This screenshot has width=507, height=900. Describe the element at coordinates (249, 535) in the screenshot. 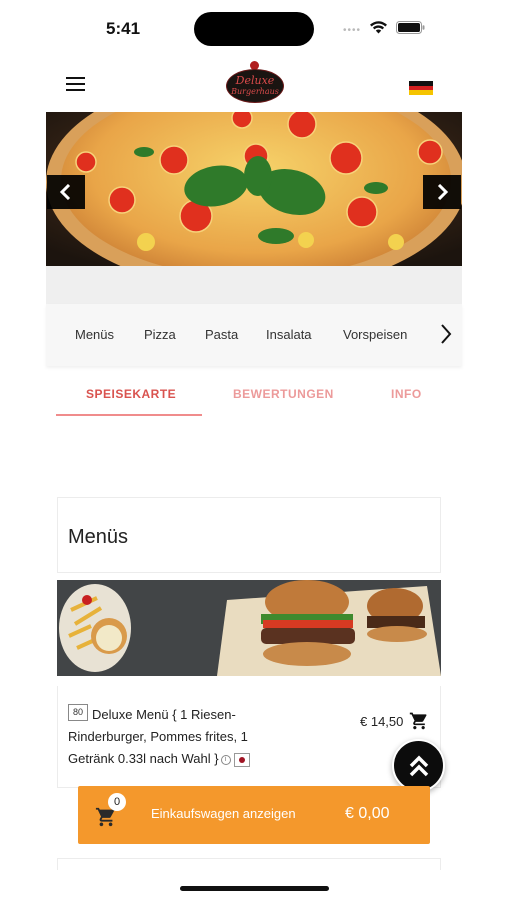

I see `section-card: Menüs` at that location.